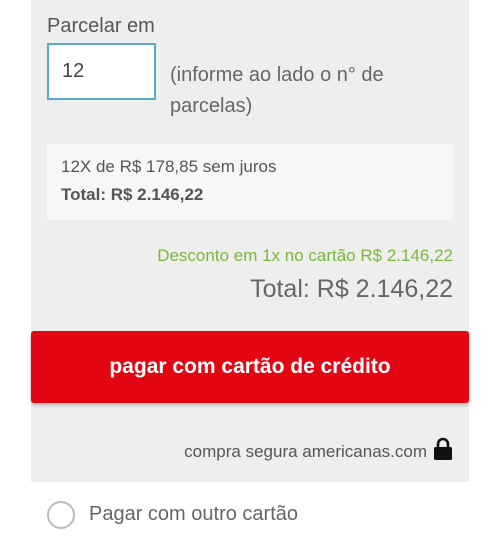  What do you see at coordinates (101, 26) in the screenshot?
I see `installments-label: Parcelar em` at bounding box center [101, 26].